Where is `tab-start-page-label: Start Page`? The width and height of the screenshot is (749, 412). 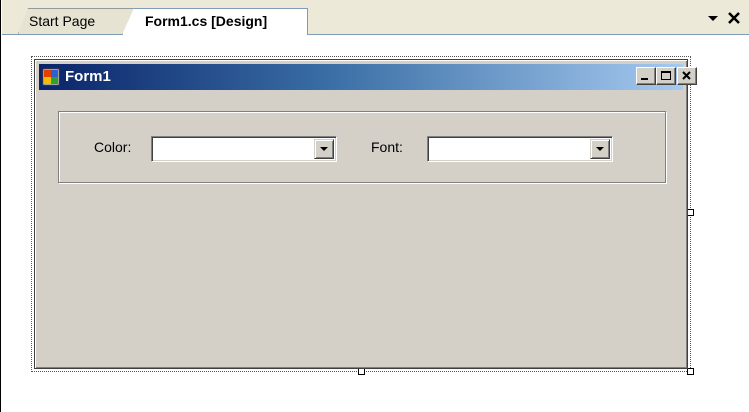
tab-start-page-label: Start Page is located at coordinates (62, 21).